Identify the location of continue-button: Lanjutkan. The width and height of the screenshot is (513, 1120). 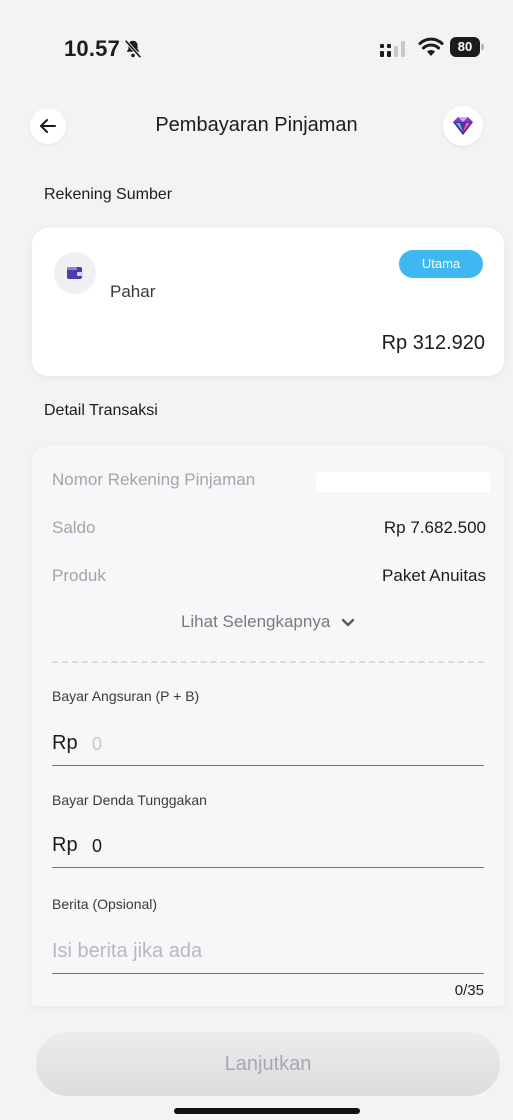
(268, 1064).